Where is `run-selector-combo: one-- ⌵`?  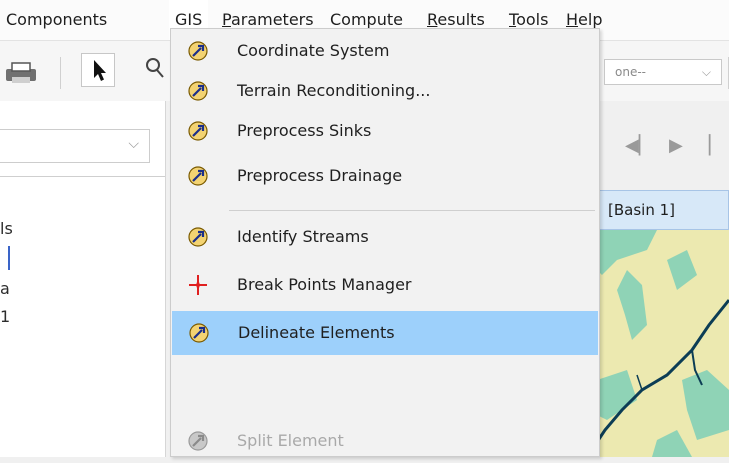
run-selector-combo: one-- ⌵ is located at coordinates (663, 72).